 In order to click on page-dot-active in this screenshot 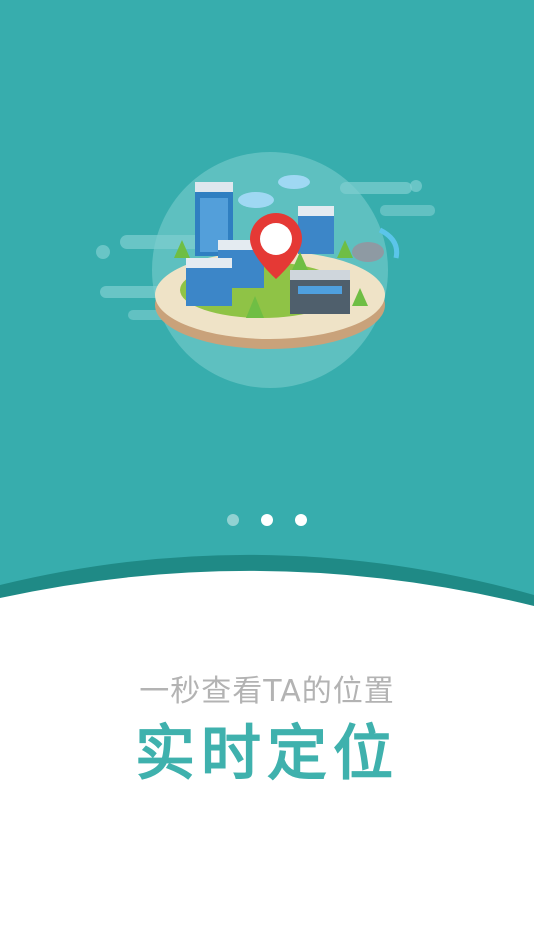, I will do `click(267, 520)`.